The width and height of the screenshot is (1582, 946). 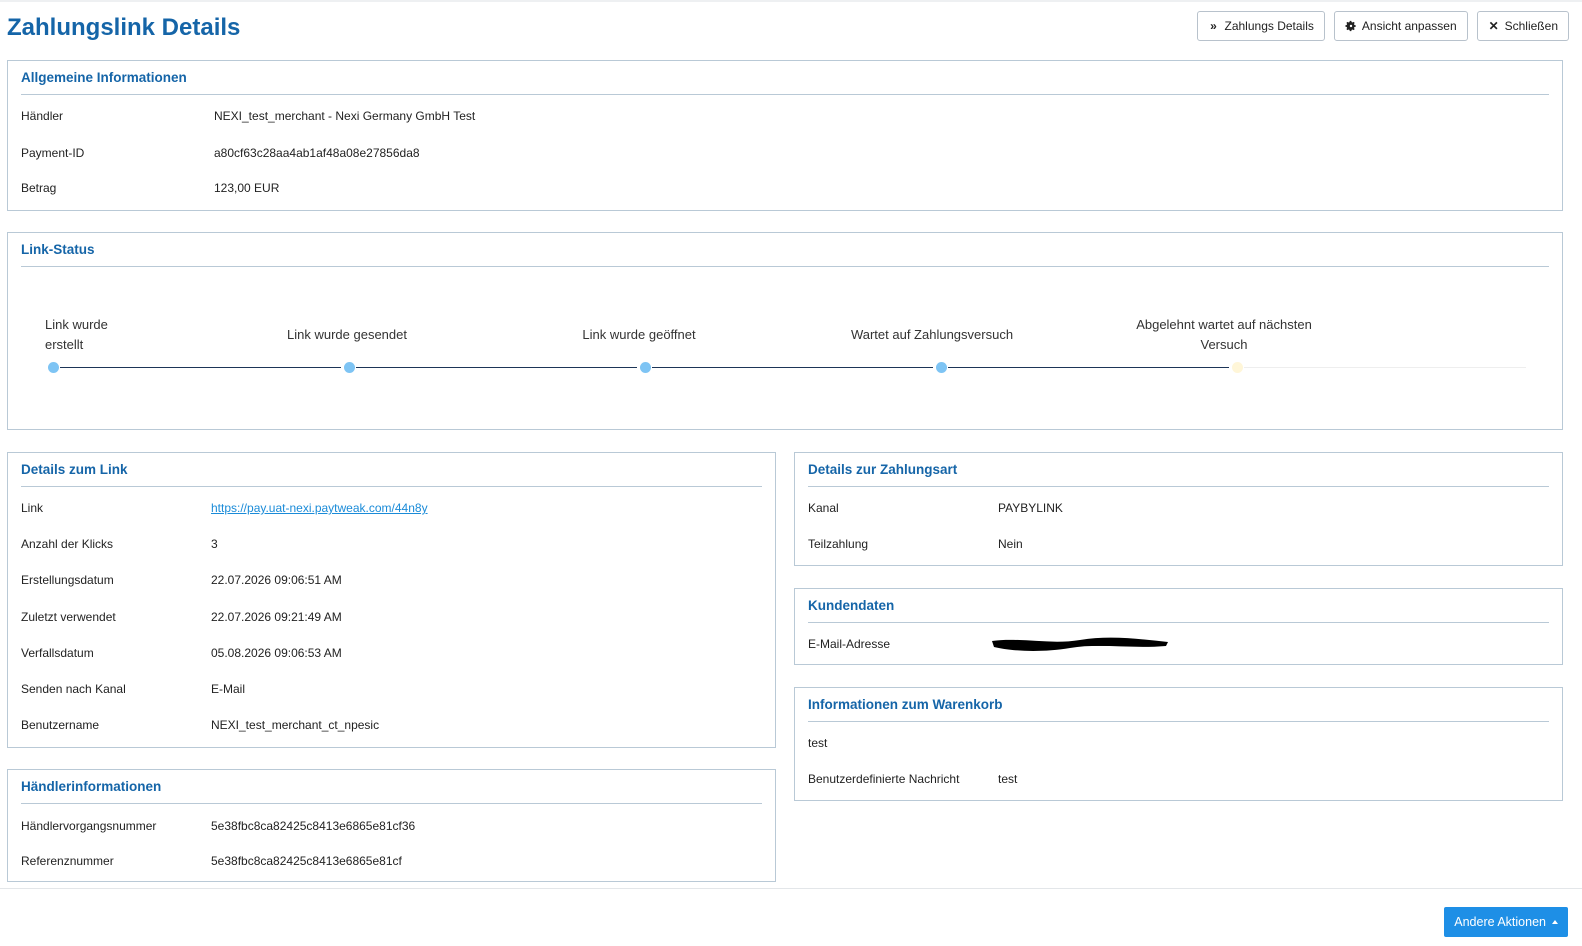 What do you see at coordinates (1178, 626) in the screenshot?
I see `customer-card: Kundendaten E-Mail-Adresse` at bounding box center [1178, 626].